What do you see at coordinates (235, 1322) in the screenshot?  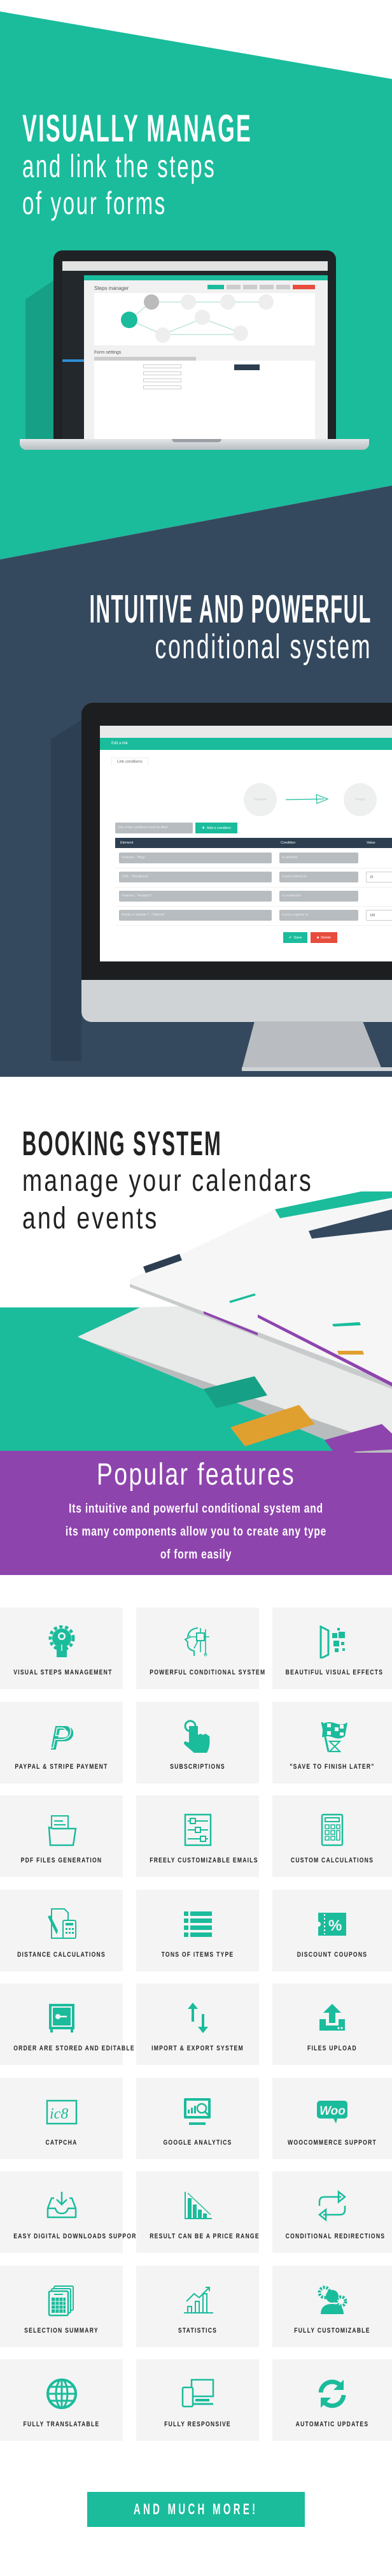 I see `booking-calendar-screenshot` at bounding box center [235, 1322].